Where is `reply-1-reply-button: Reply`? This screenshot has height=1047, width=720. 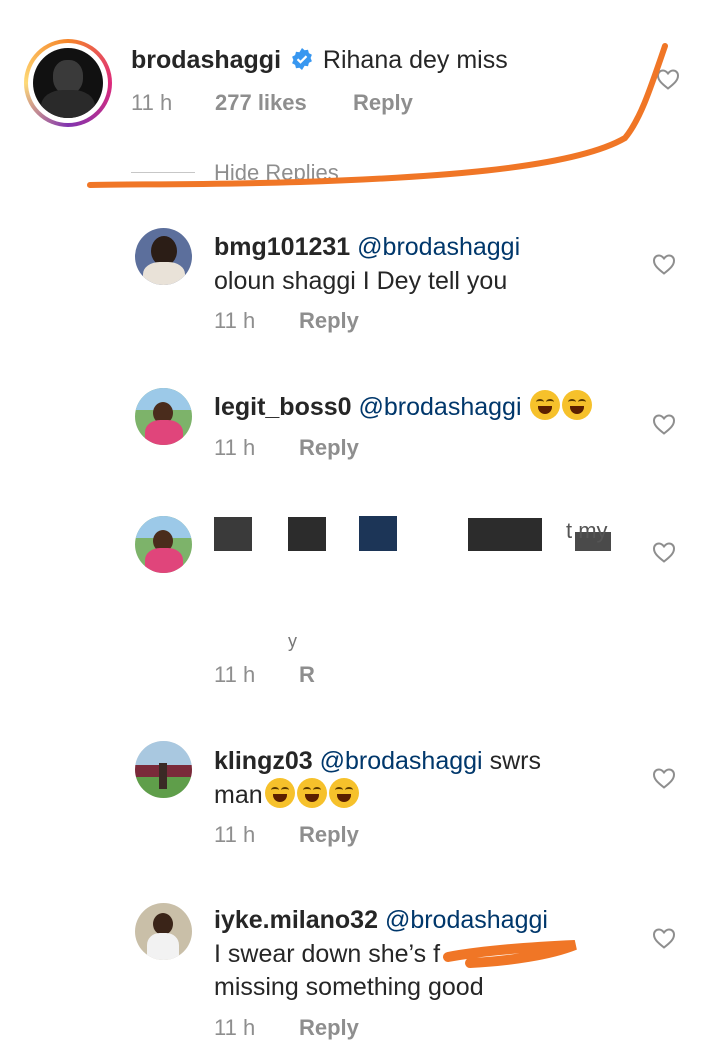
reply-1-reply-button: Reply is located at coordinates (329, 321).